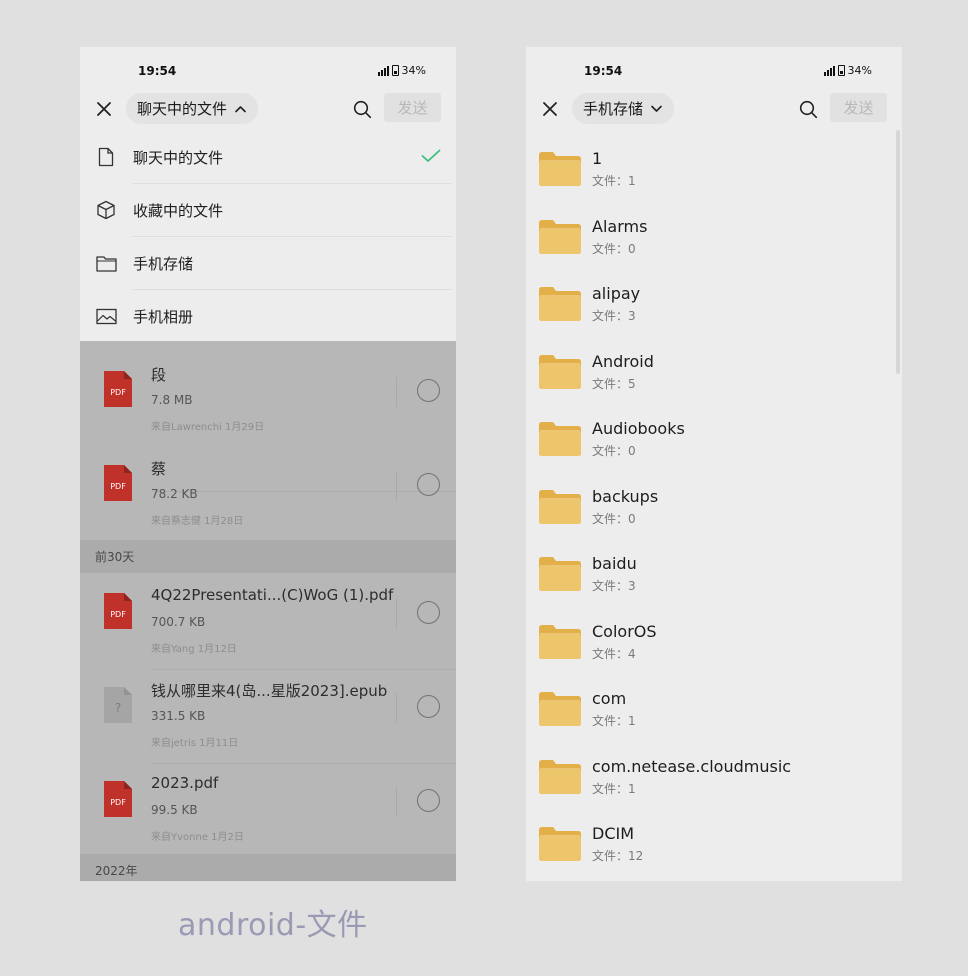  Describe the element at coordinates (614, 248) in the screenshot. I see `folder-file-count: 文件：0` at that location.